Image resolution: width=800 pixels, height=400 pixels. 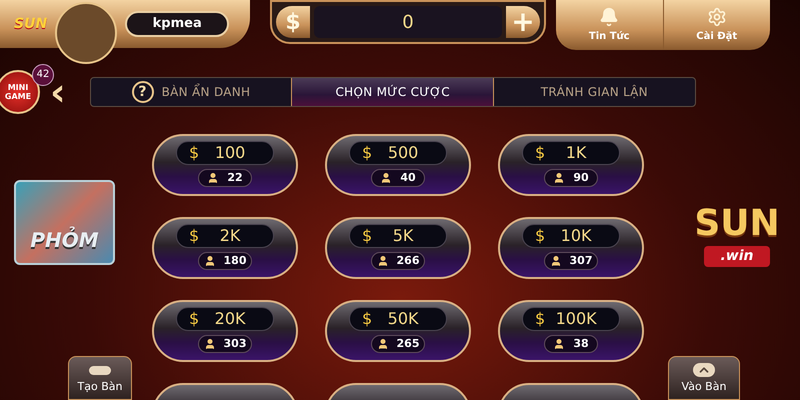 I want to click on settings-icon, so click(x=716, y=16).